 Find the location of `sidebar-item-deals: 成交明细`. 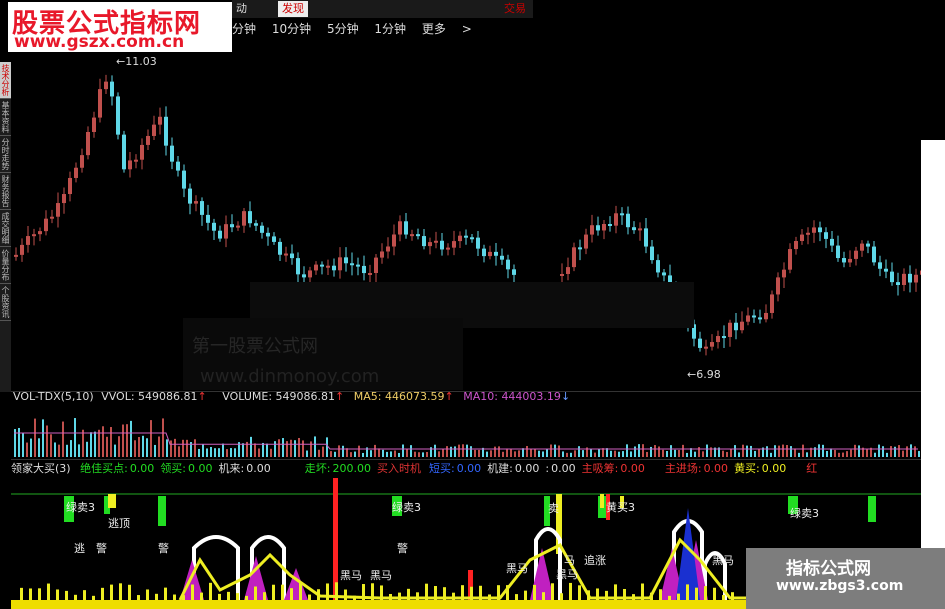

sidebar-item-deals: 成交明细 is located at coordinates (5, 228).